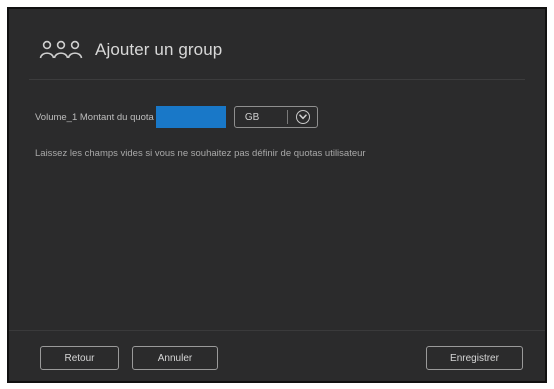  I want to click on back-button: Retour, so click(79, 358).